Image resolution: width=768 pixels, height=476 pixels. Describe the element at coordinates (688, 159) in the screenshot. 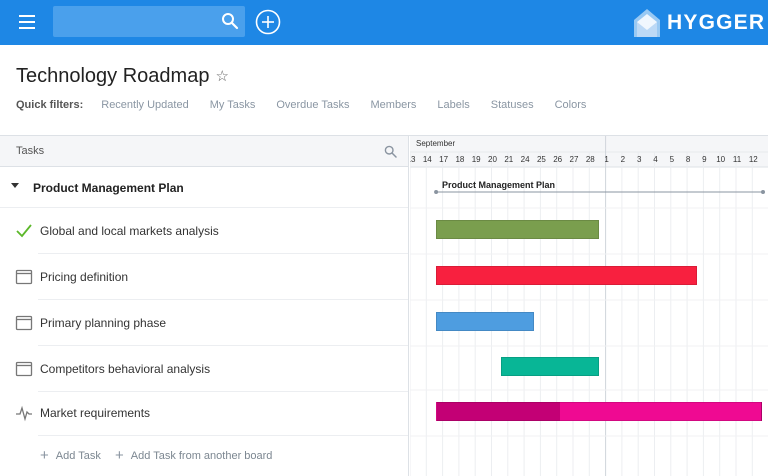

I see `day-label: 8` at that location.